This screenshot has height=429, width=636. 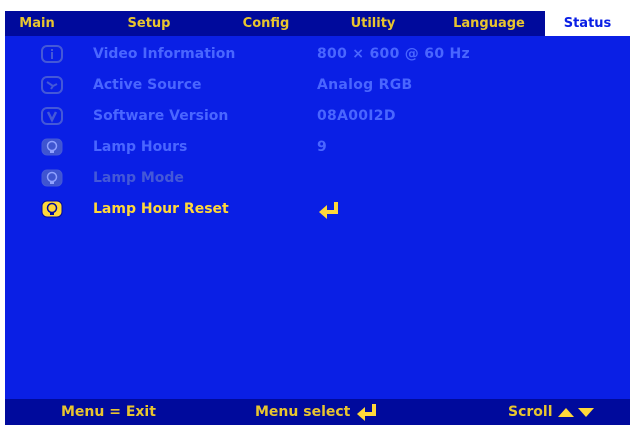 I want to click on row-lamp-hours: Lamp Hours 9, so click(x=317, y=150).